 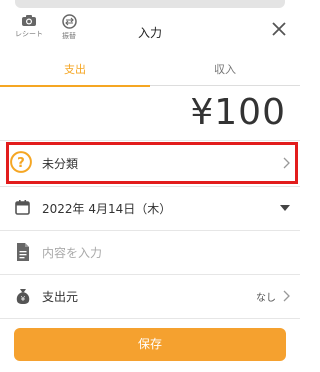 I want to click on date-label: 2022年 4月14日（木）, so click(x=107, y=209).